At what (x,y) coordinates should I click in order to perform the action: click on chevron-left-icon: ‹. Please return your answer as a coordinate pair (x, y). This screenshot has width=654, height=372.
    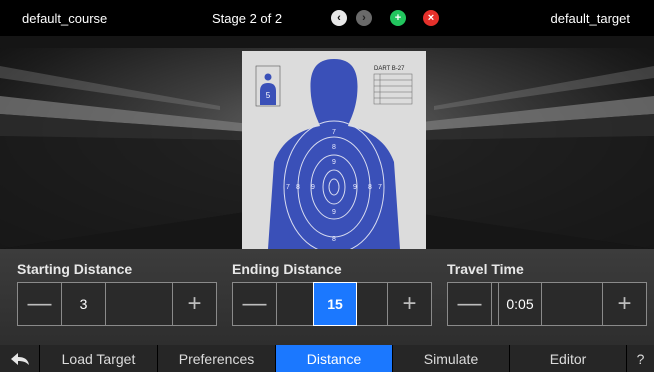
    Looking at the image, I should click on (339, 18).